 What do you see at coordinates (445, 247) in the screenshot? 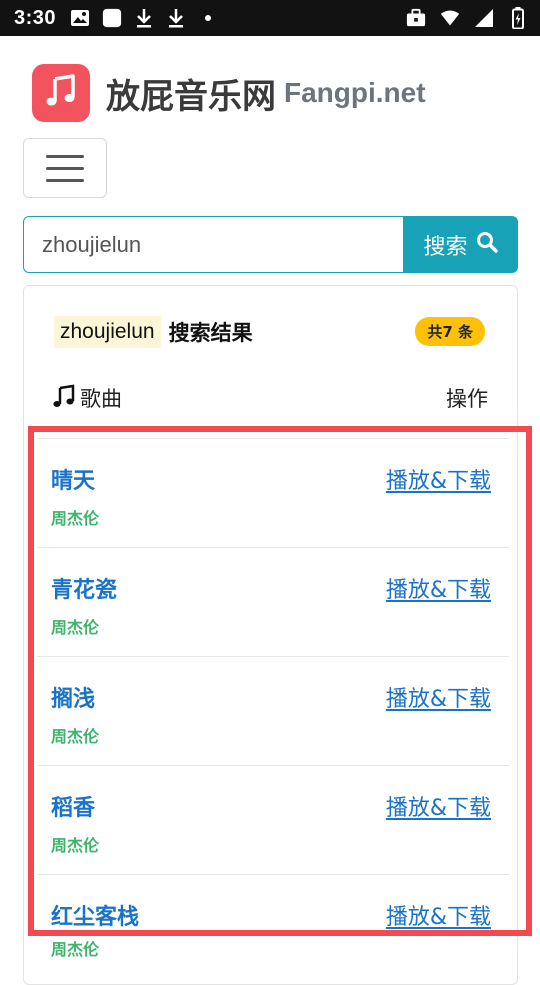
I see `search-button-label: 搜索` at bounding box center [445, 247].